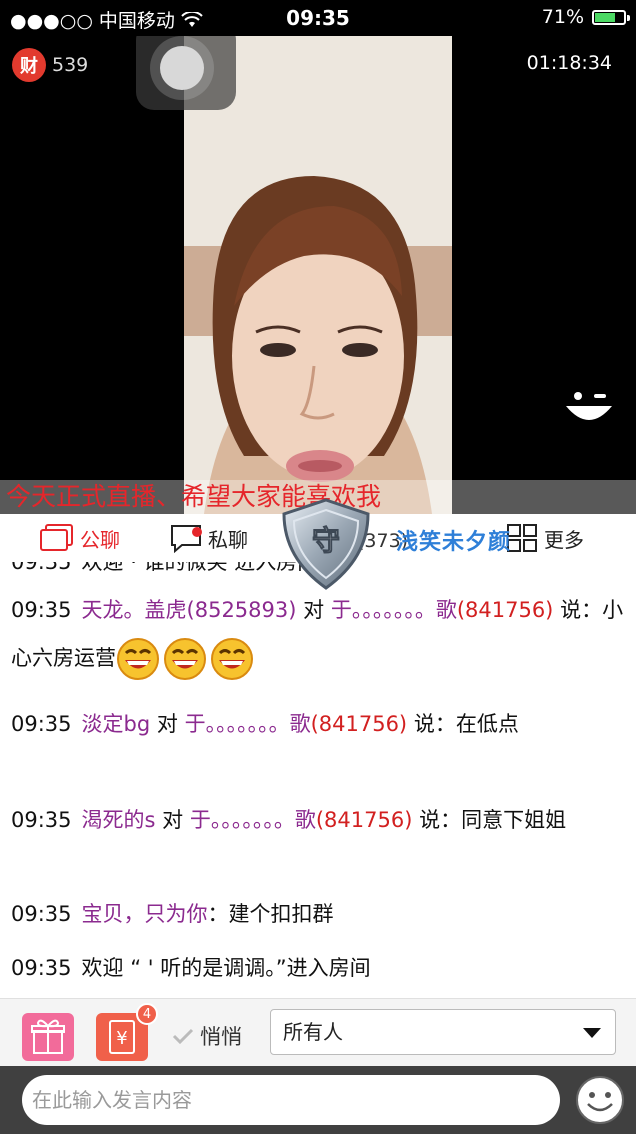 Image resolution: width=636 pixels, height=1134 pixels. What do you see at coordinates (145, 914) in the screenshot?
I see `sender-name: 宝贝，只为你` at bounding box center [145, 914].